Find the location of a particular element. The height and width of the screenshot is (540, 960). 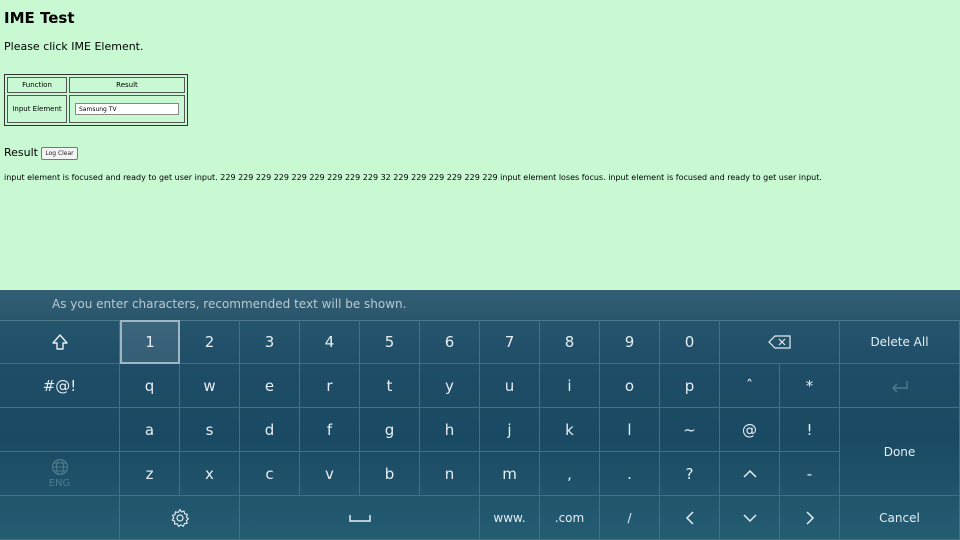

log-clear-button: Log Clear is located at coordinates (59, 153).